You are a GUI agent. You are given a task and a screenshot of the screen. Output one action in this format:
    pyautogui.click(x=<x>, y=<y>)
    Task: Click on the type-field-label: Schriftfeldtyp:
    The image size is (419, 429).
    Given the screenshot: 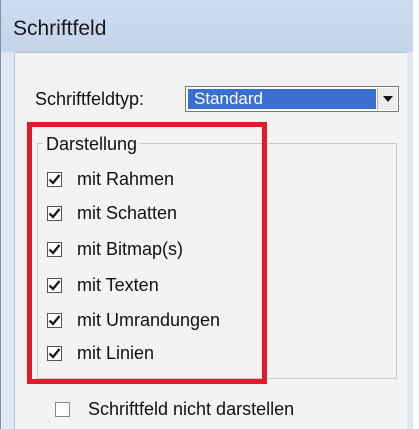 What is the action you would take?
    pyautogui.click(x=90, y=99)
    